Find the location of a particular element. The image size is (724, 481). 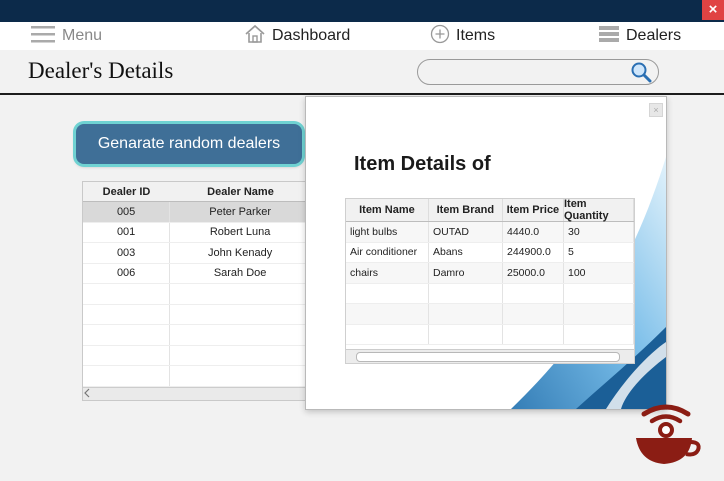

top-navbar: Menu Dashboard Items Dealers is located at coordinates (362, 36).